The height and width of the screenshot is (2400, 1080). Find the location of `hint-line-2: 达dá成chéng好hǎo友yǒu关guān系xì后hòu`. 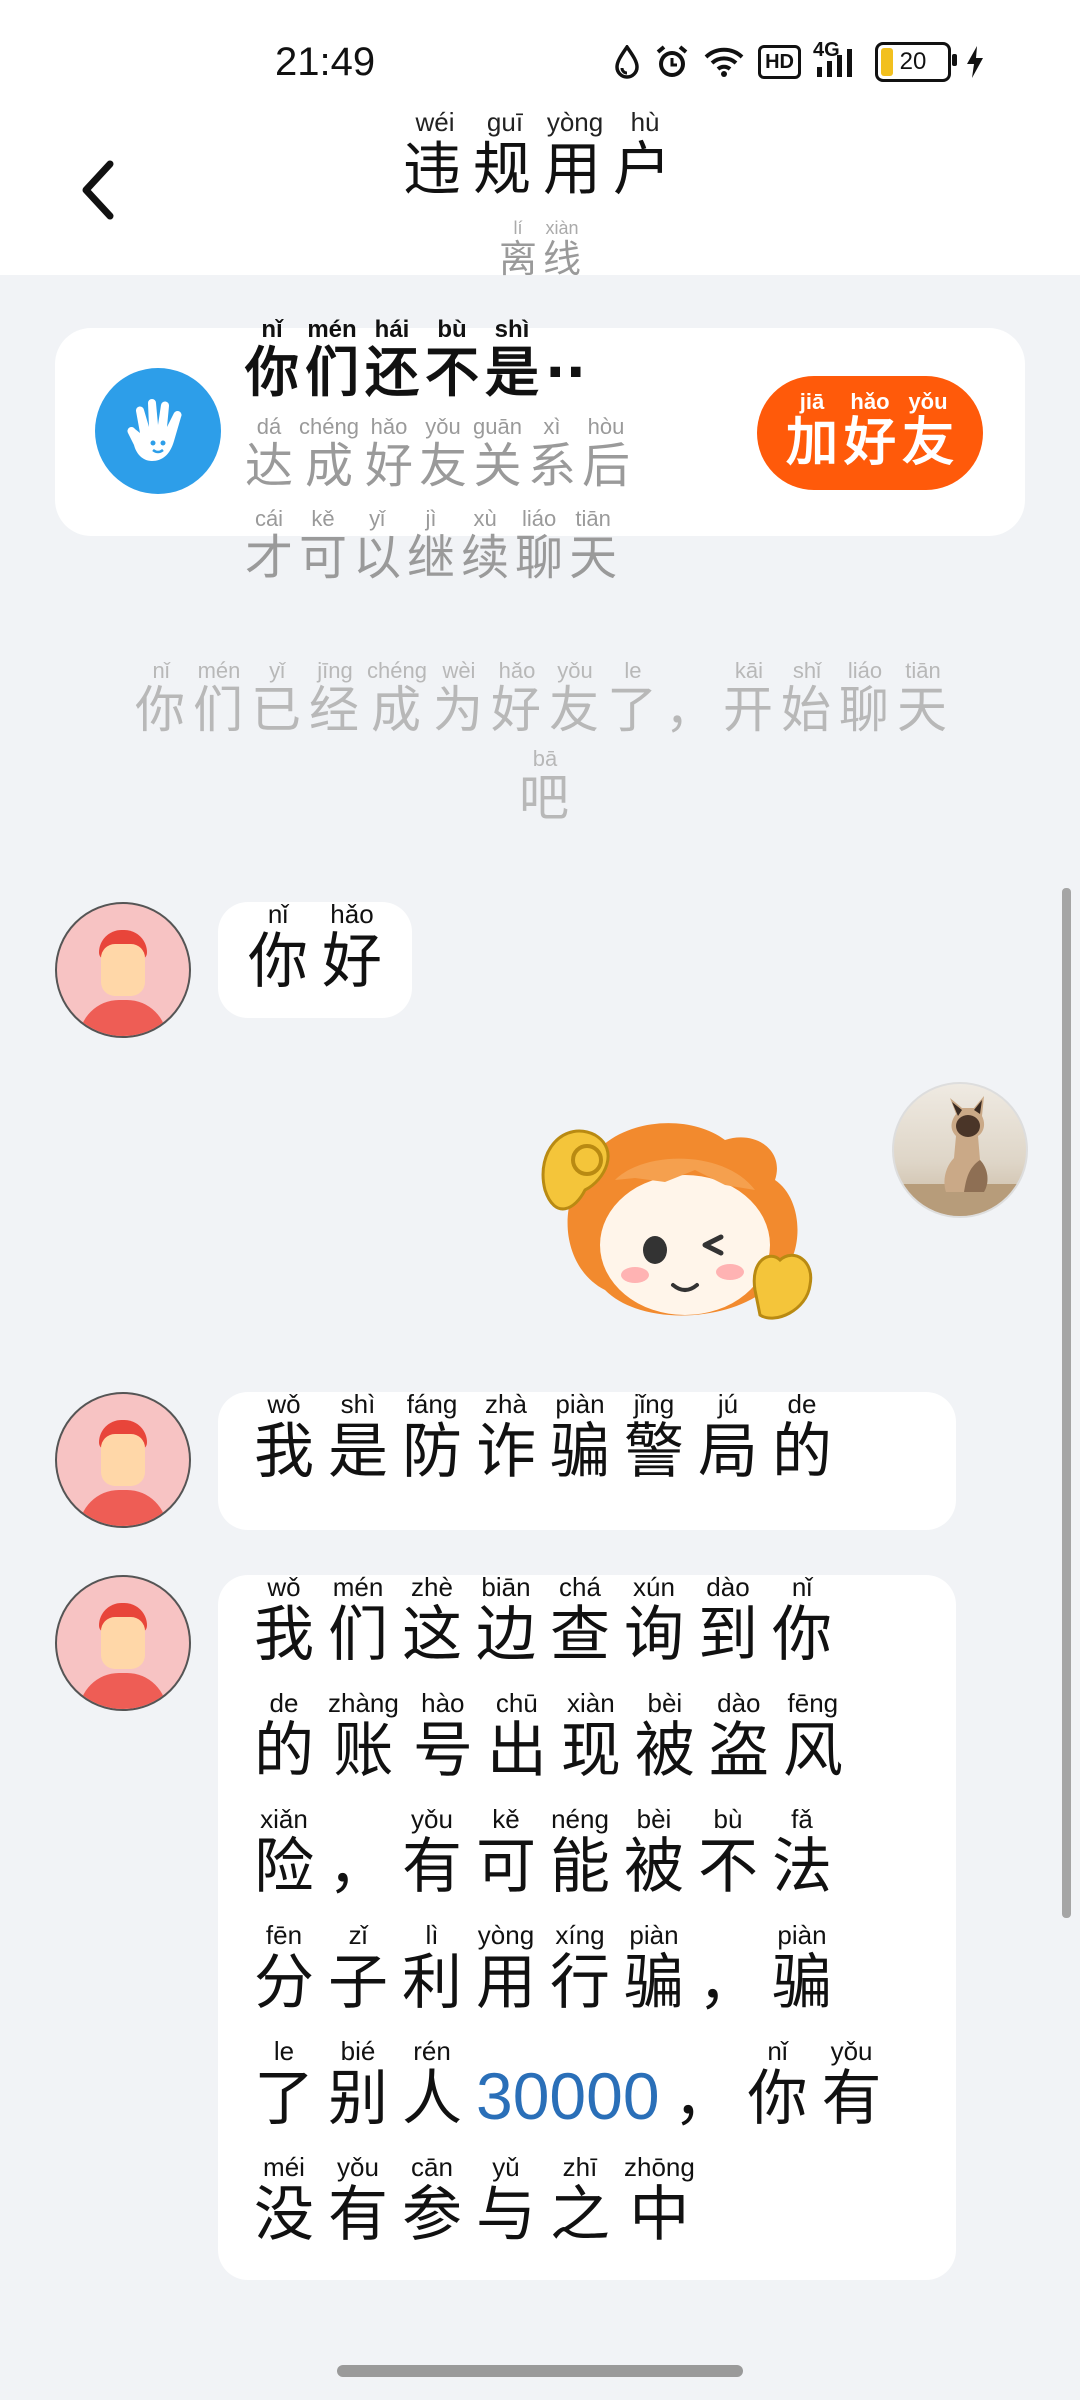

hint-line-2: 达dá成chéng好hǎo友yǒu关guān系xì后hòu is located at coordinates (505, 461).